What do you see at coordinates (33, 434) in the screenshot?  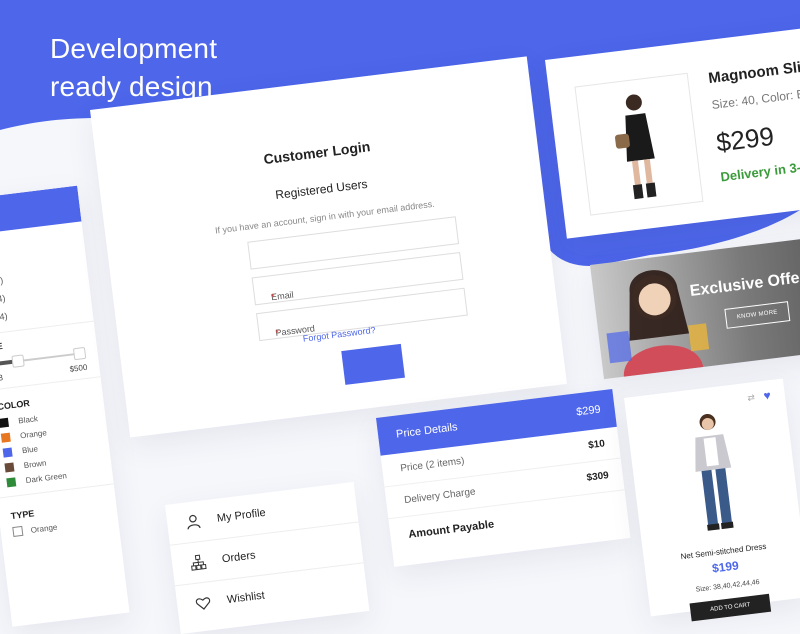 I see `color-label: Orange` at bounding box center [33, 434].